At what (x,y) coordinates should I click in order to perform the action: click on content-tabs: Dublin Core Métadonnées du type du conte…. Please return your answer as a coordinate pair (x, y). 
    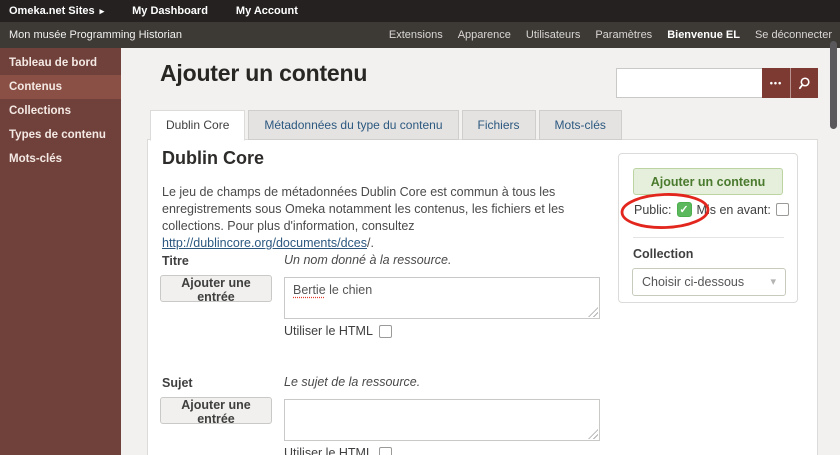
    Looking at the image, I should click on (386, 125).